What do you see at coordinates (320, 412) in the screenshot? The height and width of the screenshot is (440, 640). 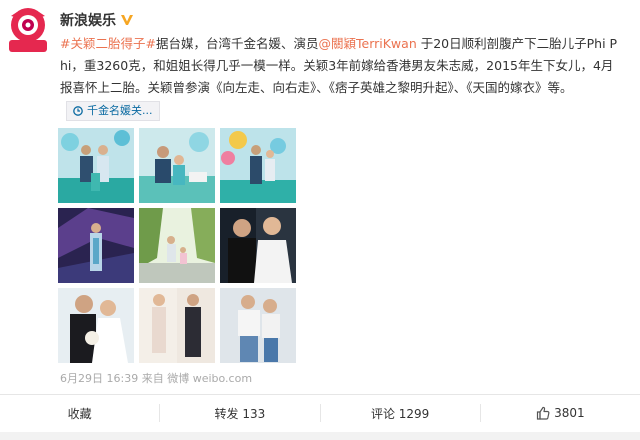 I see `action-bar: 收藏 转发 133 评论 1299 3801` at bounding box center [320, 412].